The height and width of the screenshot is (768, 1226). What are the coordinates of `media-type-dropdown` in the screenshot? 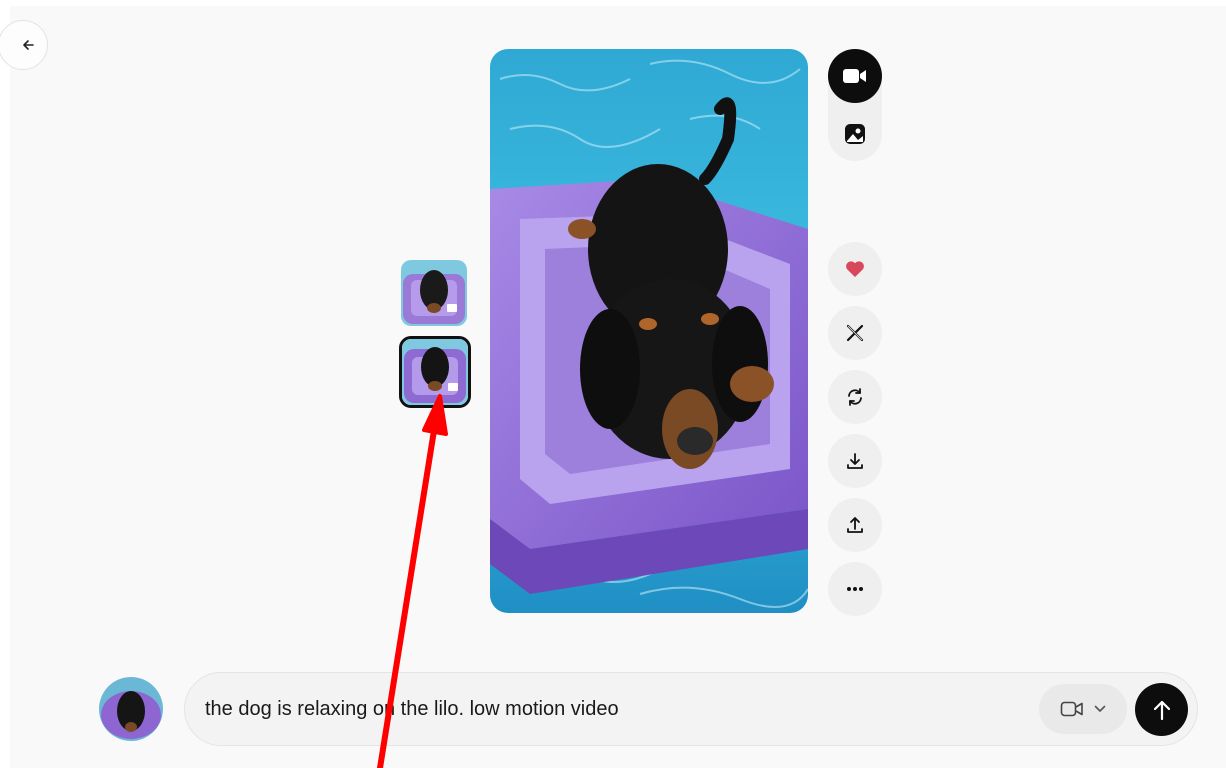 It's located at (1083, 709).